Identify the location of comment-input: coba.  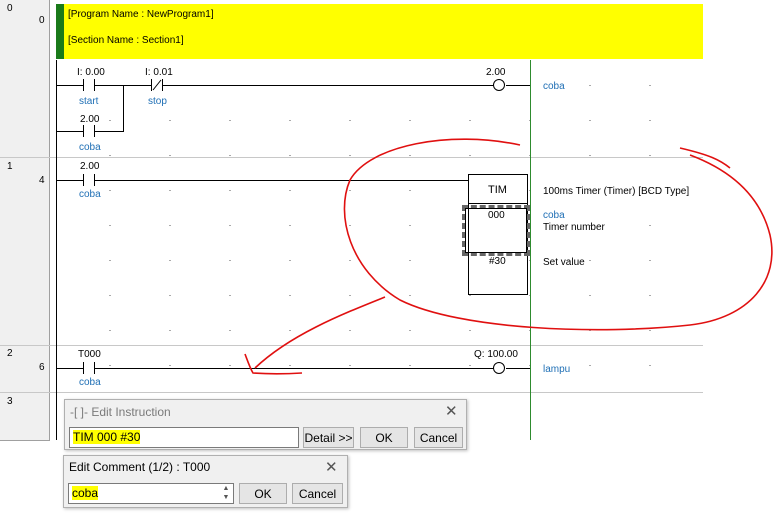
(151, 493).